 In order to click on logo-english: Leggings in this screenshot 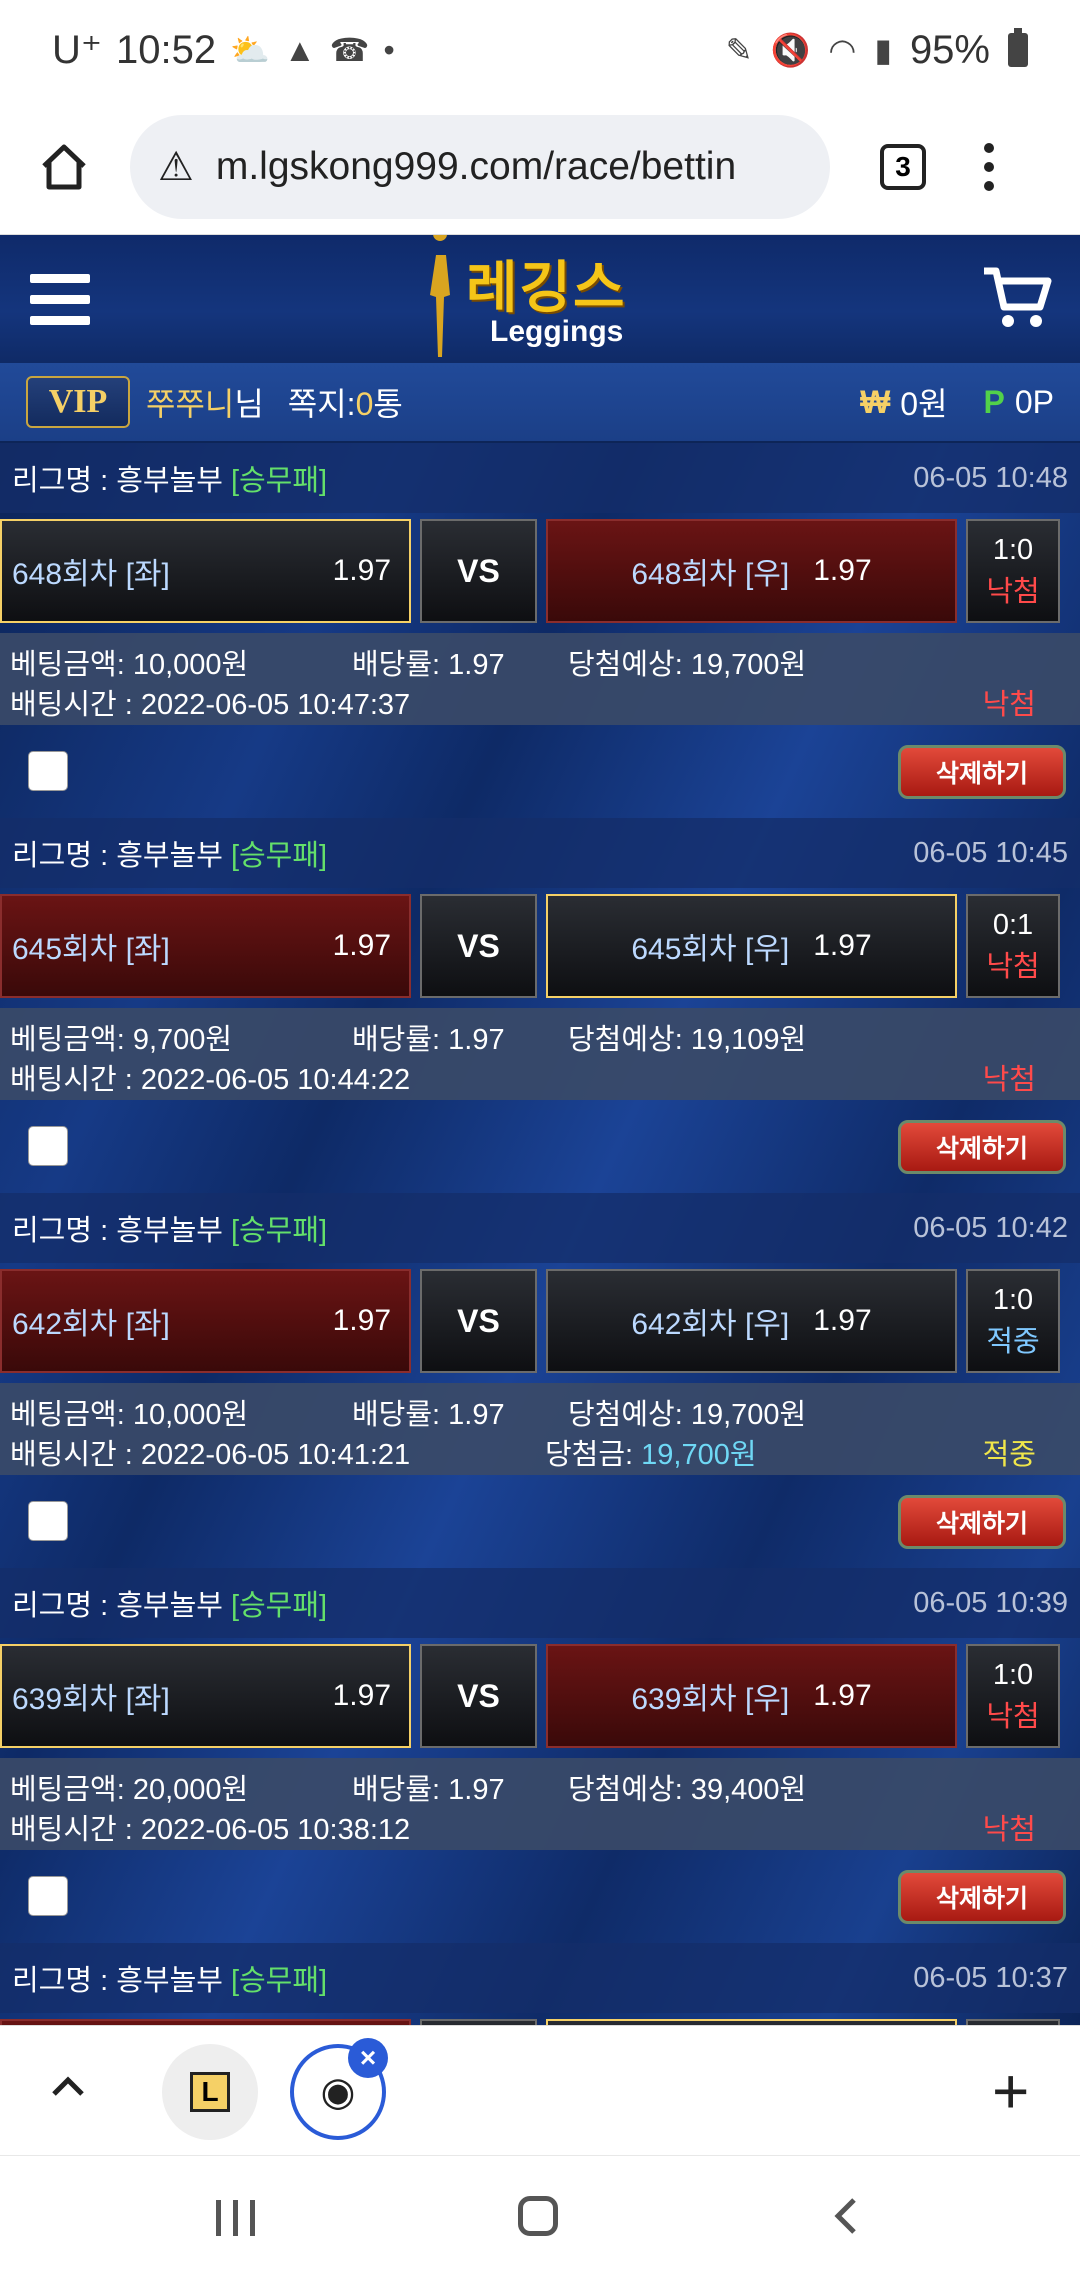, I will do `click(557, 331)`.